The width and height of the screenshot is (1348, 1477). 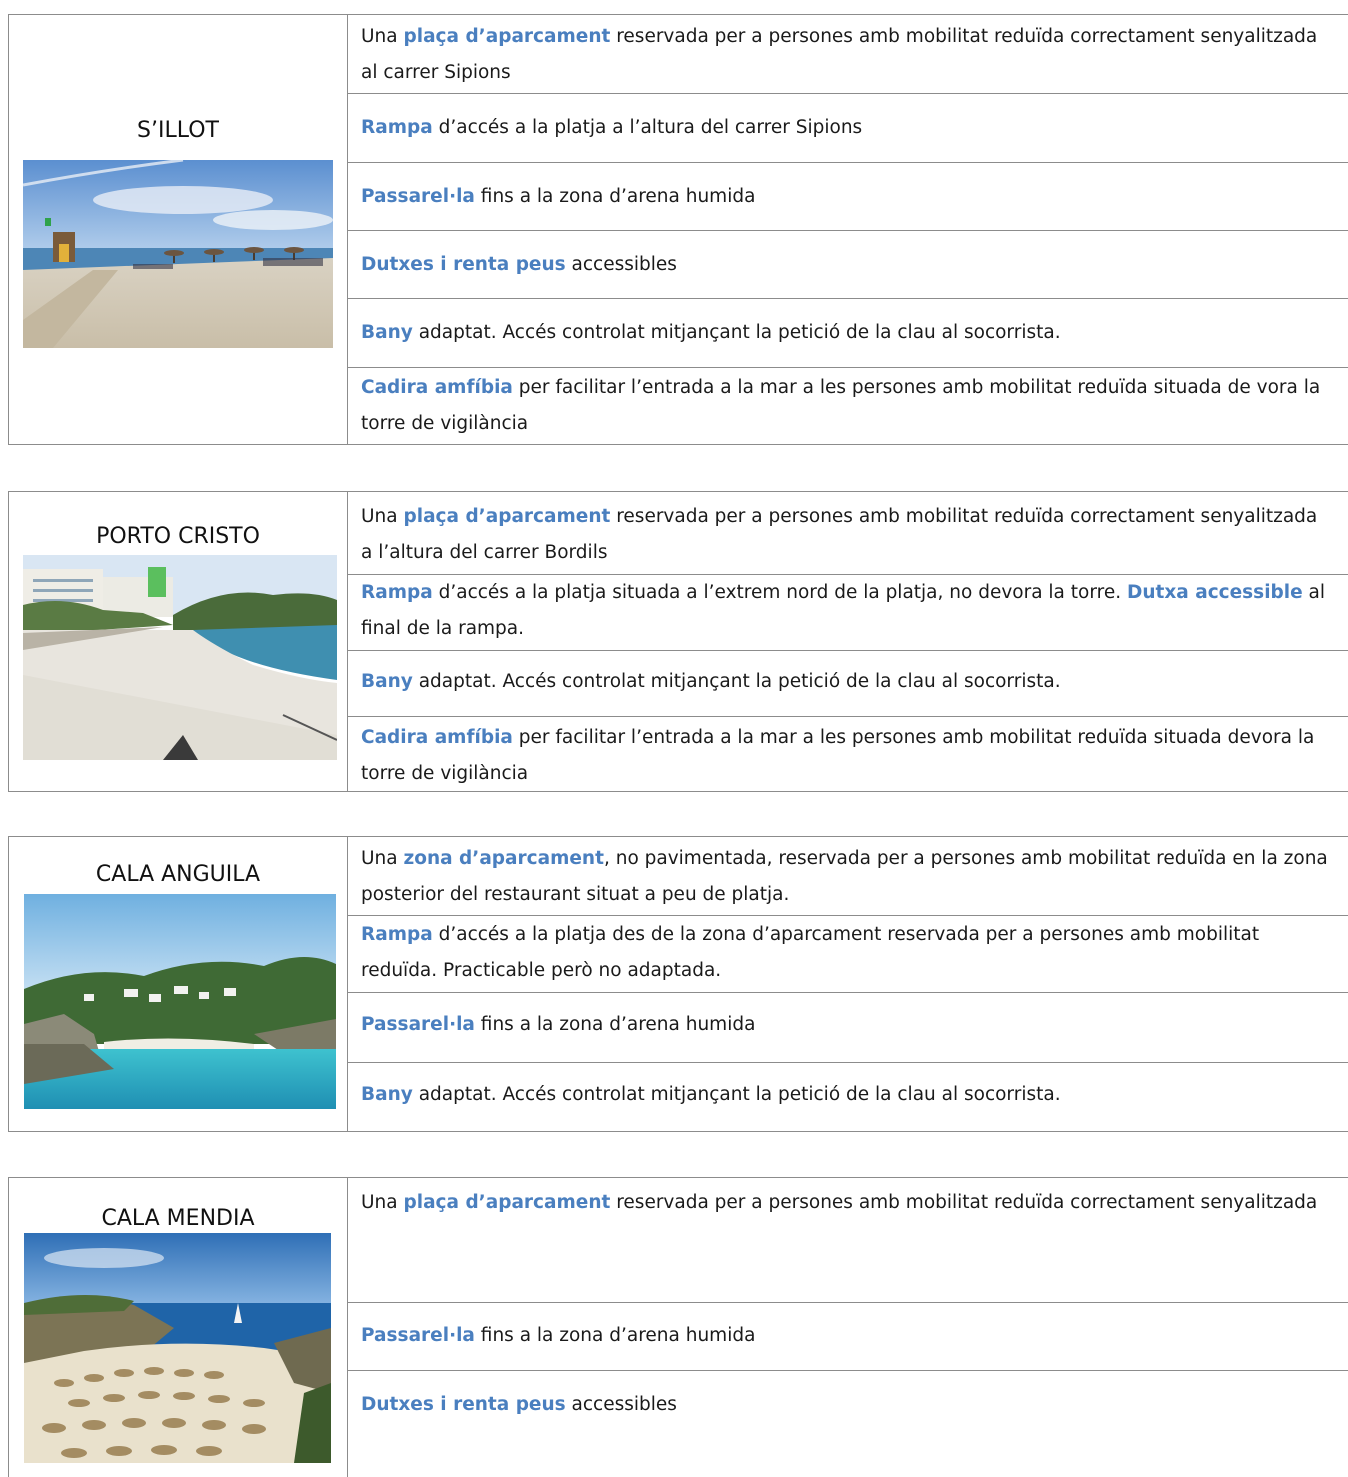 What do you see at coordinates (180, 1001) in the screenshot?
I see `beach-photo-cala-anguila` at bounding box center [180, 1001].